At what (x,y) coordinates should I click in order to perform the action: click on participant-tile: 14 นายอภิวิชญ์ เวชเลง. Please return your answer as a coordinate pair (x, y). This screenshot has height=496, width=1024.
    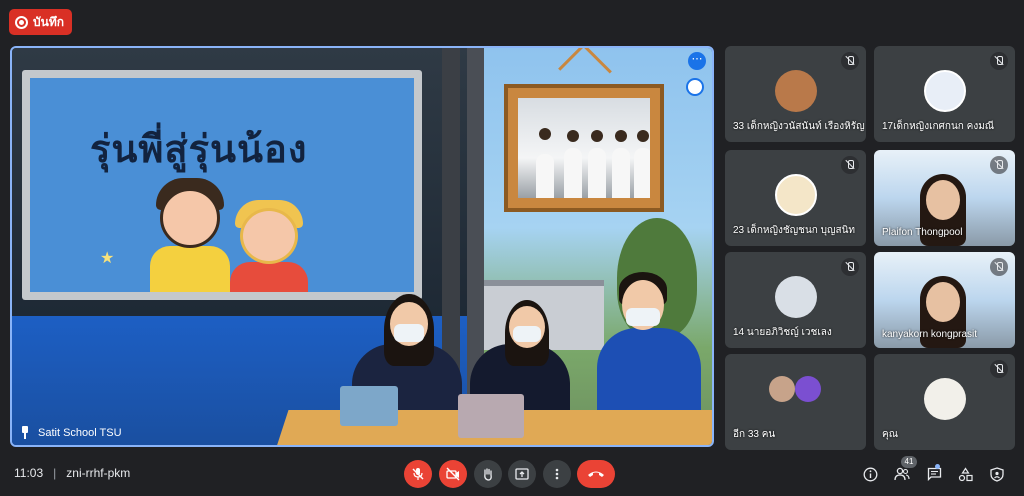
    Looking at the image, I should click on (795, 300).